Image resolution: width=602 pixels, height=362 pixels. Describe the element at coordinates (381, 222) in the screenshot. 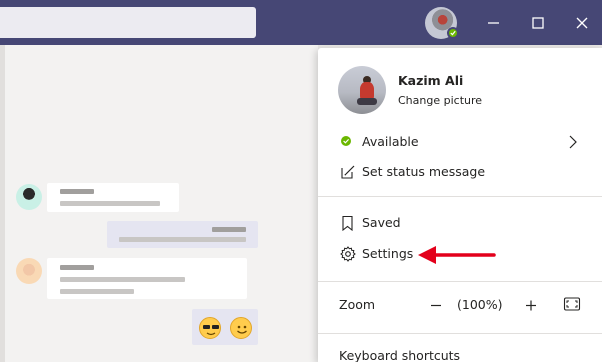

I see `saved-label: Saved` at that location.